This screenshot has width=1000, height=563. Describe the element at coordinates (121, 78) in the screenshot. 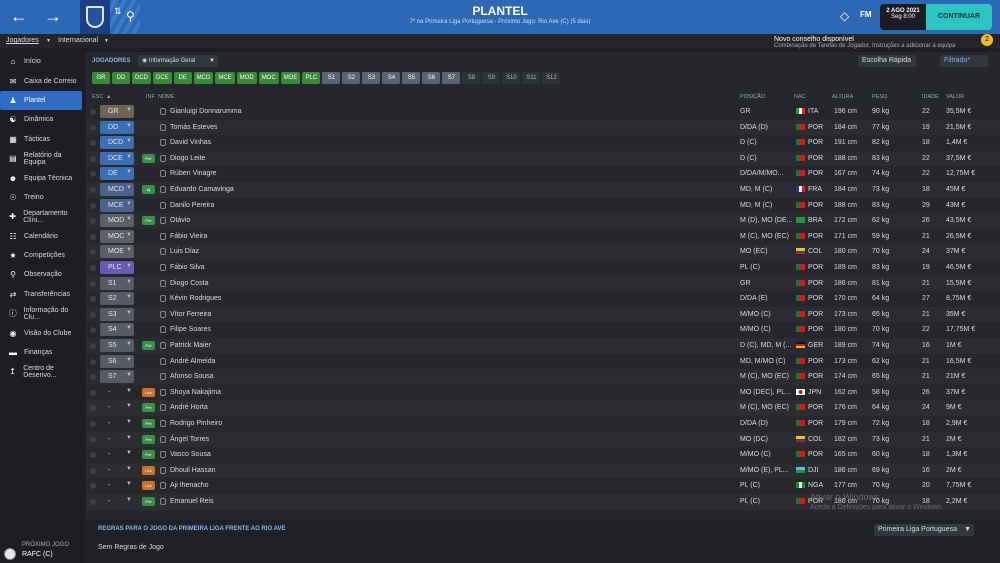

I see `chip-dd: DD` at that location.